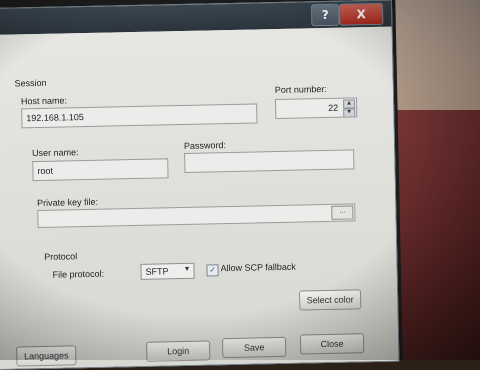  I want to click on port-number-input: 22 ▲ ▼, so click(316, 108).